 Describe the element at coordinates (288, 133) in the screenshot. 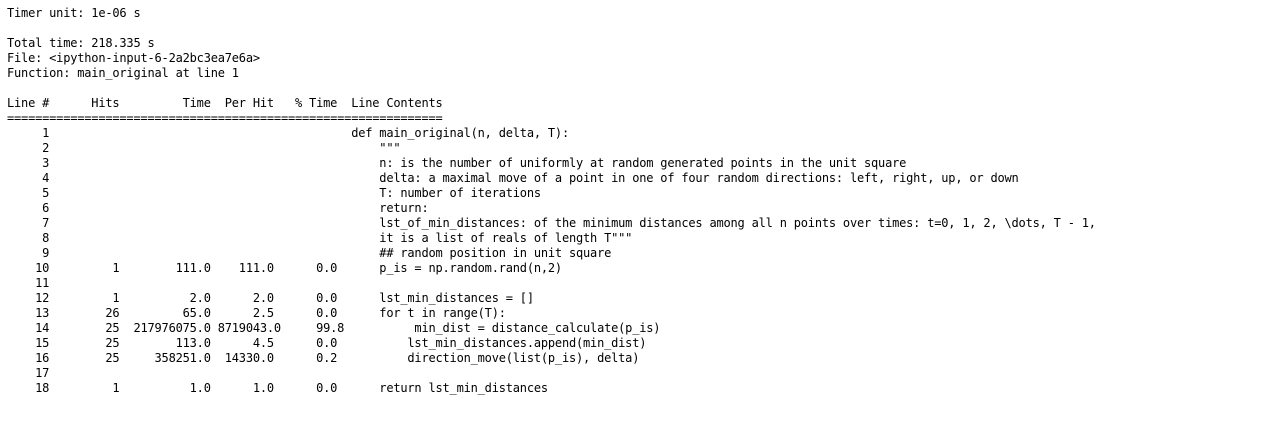

I see `table-row: 1 def main_original(n, delta, T):` at that location.